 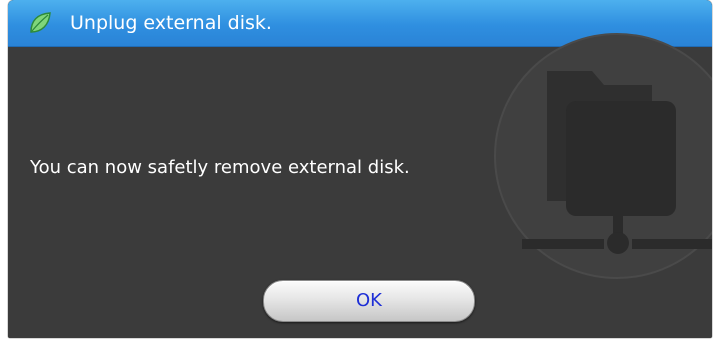 What do you see at coordinates (40, 23) in the screenshot?
I see `green-leaf-icon` at bounding box center [40, 23].